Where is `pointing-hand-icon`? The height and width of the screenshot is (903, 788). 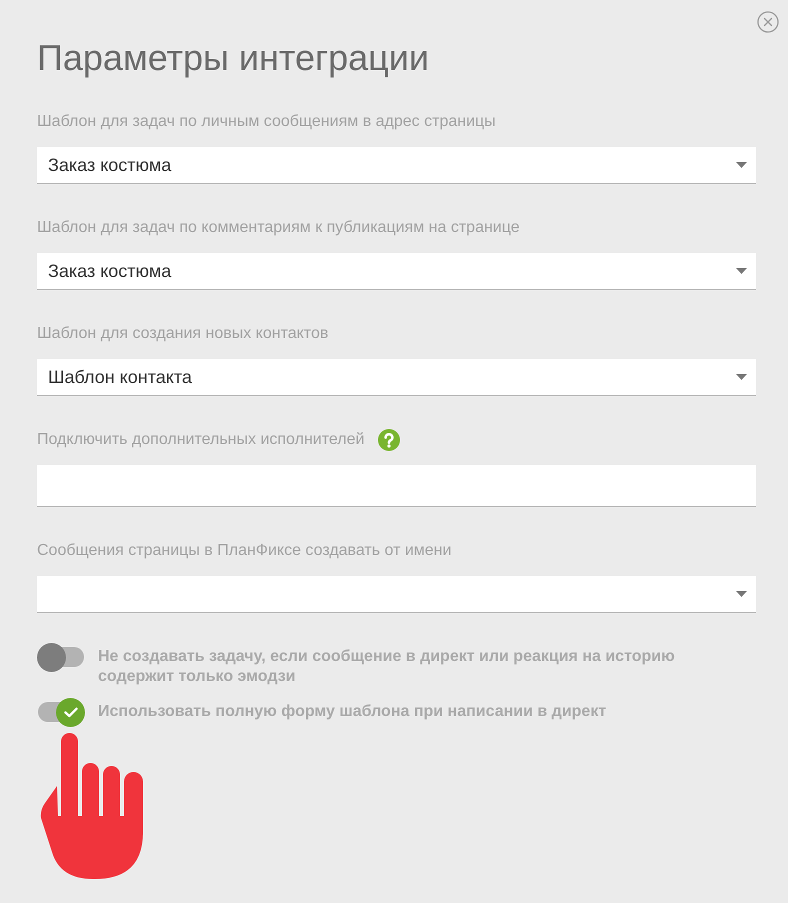 pointing-hand-icon is located at coordinates (91, 806).